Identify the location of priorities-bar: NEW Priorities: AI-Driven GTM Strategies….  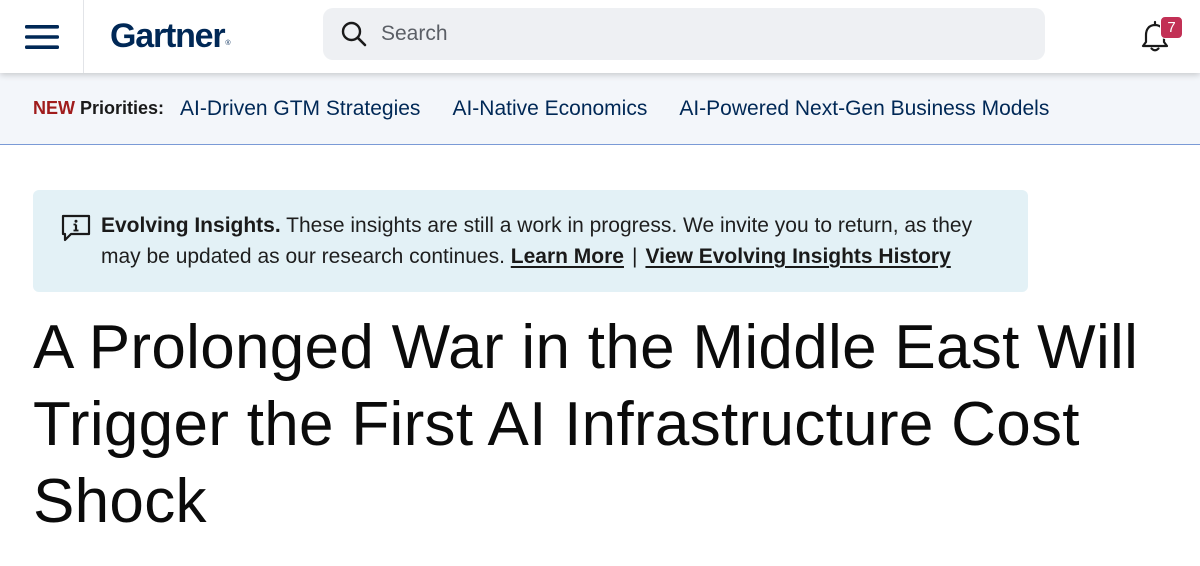
(600, 109).